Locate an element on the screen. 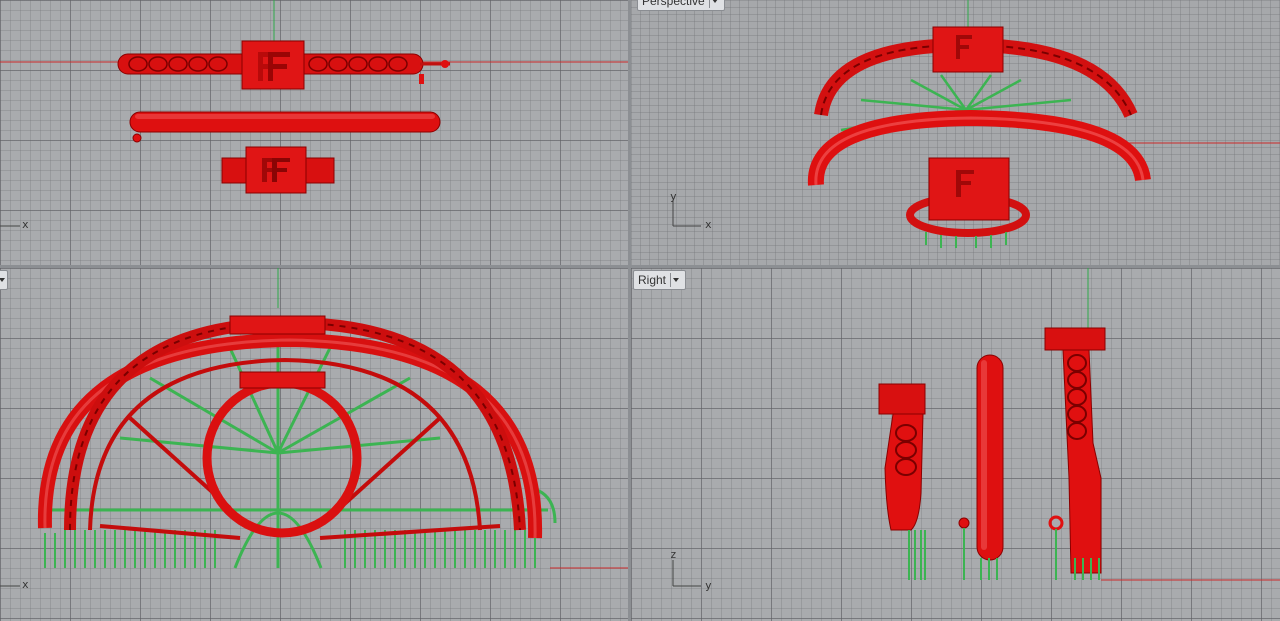 The height and width of the screenshot is (621, 1280). ring-perspective is located at coordinates (968, 202).